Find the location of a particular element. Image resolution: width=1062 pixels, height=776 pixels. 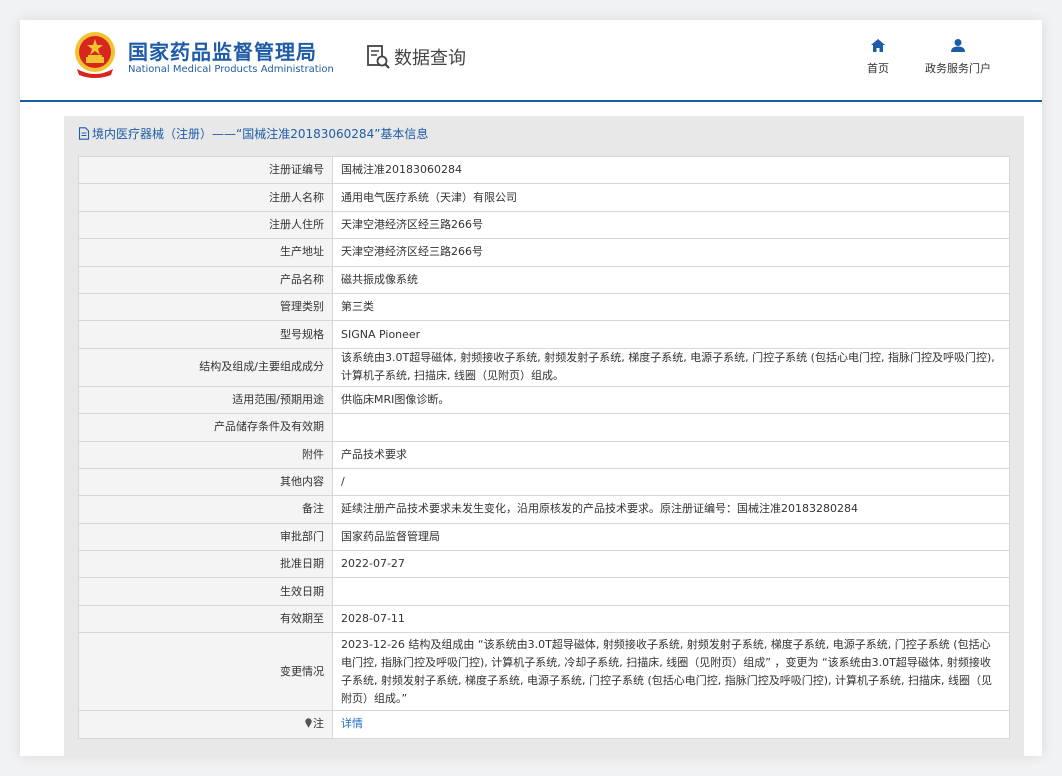

table-row: 管理类别 第三类 is located at coordinates (544, 307).